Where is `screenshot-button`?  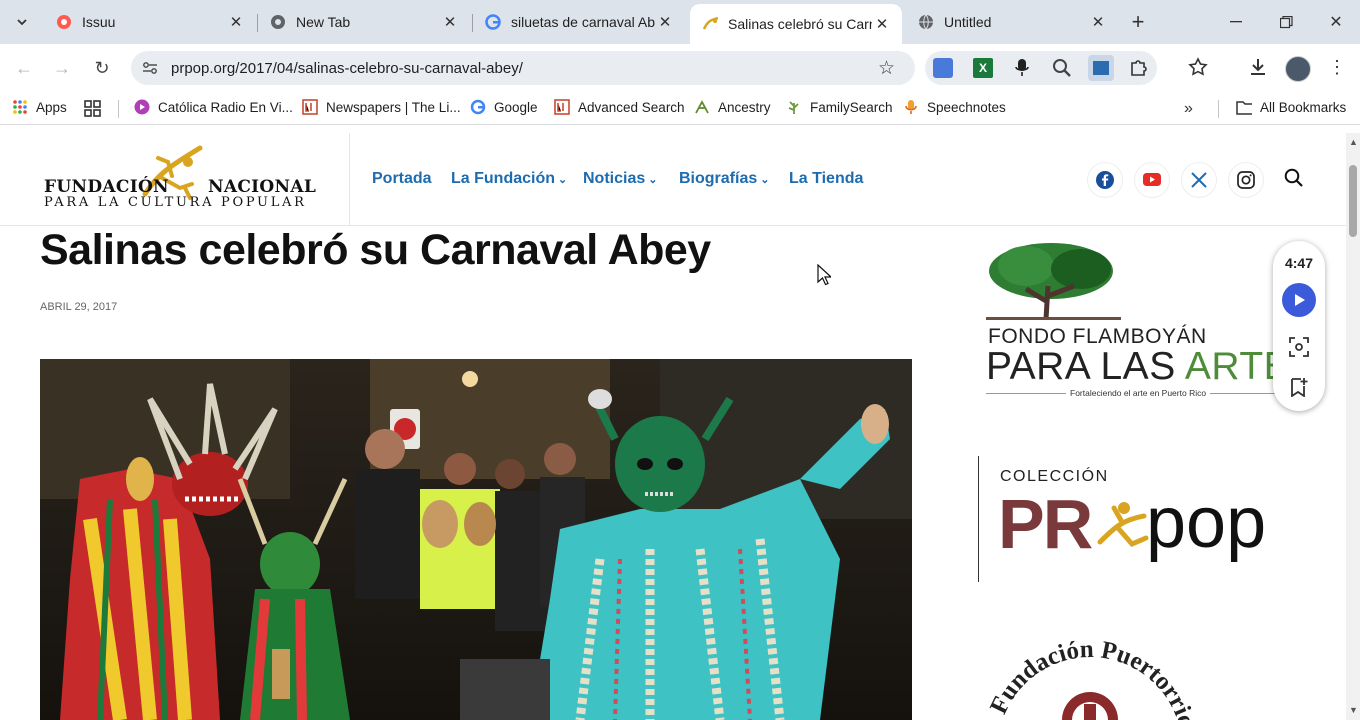 screenshot-button is located at coordinates (1299, 349).